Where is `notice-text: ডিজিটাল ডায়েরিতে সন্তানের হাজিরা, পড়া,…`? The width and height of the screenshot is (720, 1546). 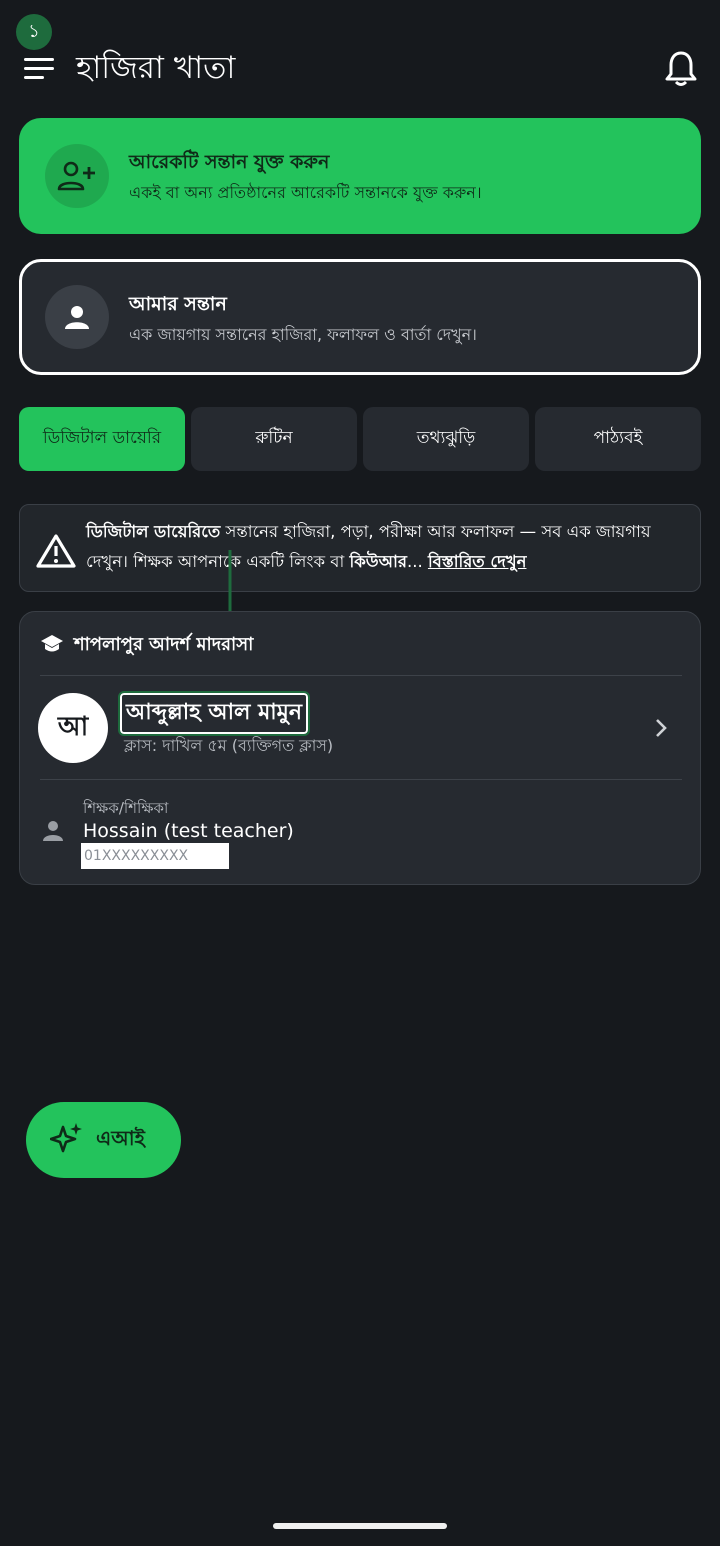
notice-text: ডিজিটাল ডায়েরিতে সন্তানের হাজিরা, পড়া,… is located at coordinates (391, 547).